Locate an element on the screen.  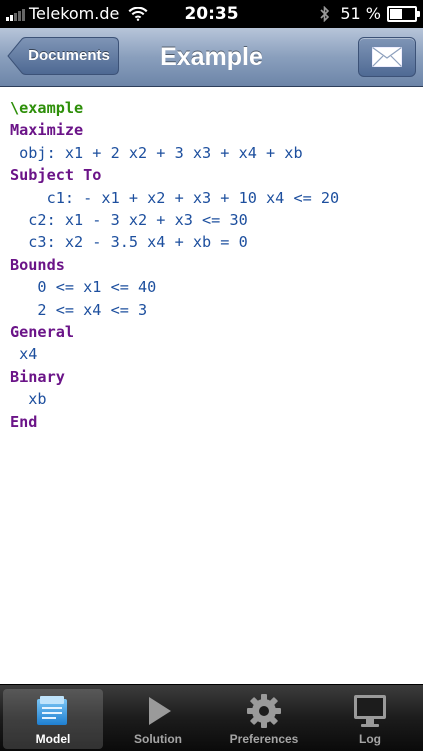
battery-icon is located at coordinates (403, 13).